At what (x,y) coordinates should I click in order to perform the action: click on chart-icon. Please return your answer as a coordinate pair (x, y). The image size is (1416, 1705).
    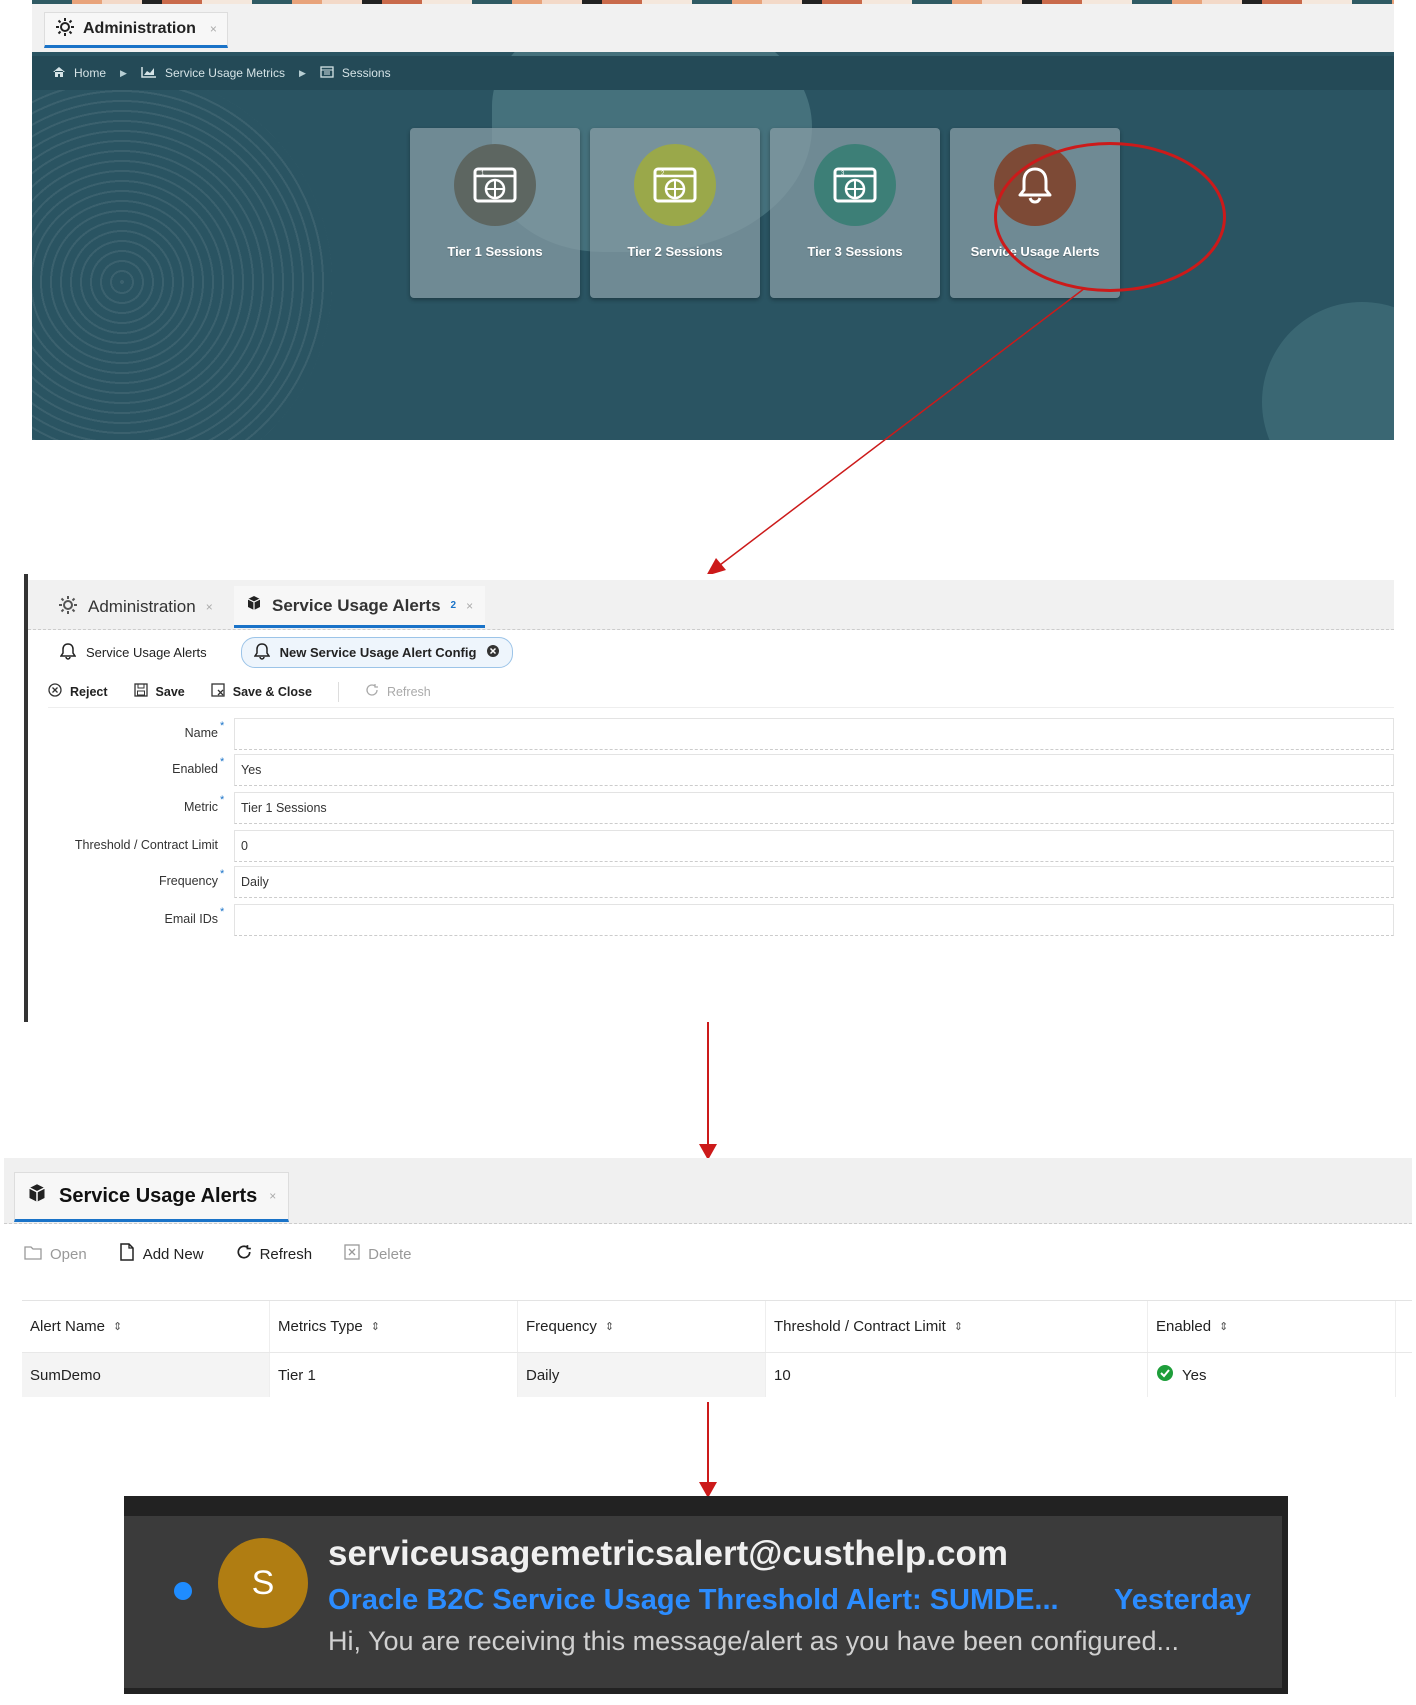
    Looking at the image, I should click on (149, 73).